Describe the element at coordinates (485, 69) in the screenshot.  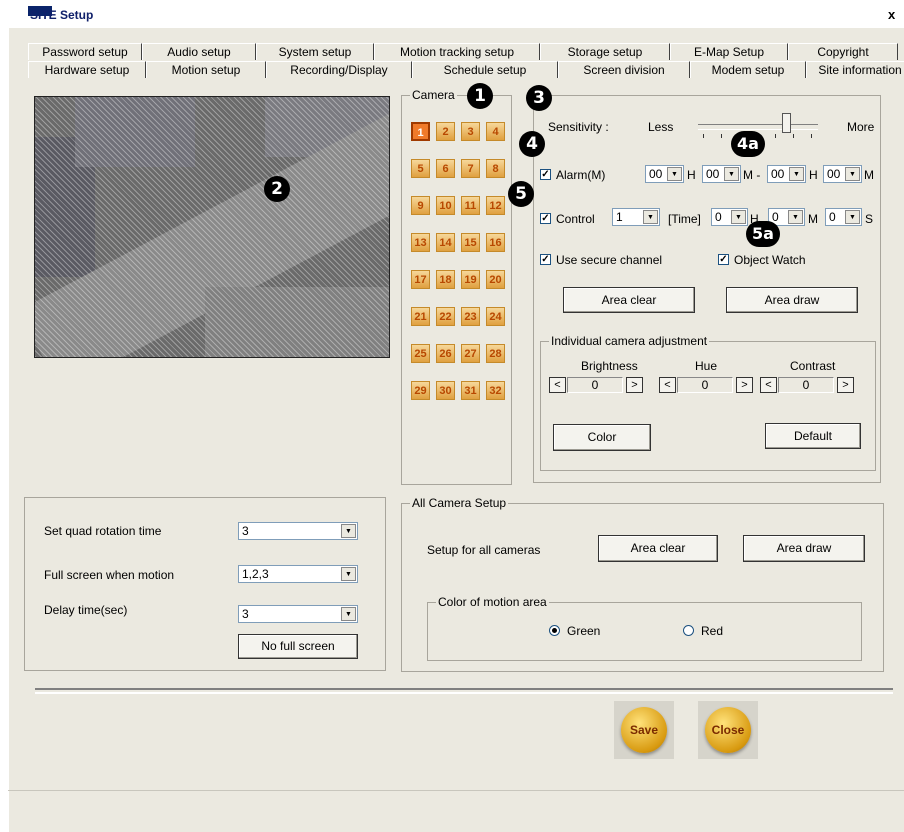
I see `tab-schedule-setup: Schedule setup` at that location.